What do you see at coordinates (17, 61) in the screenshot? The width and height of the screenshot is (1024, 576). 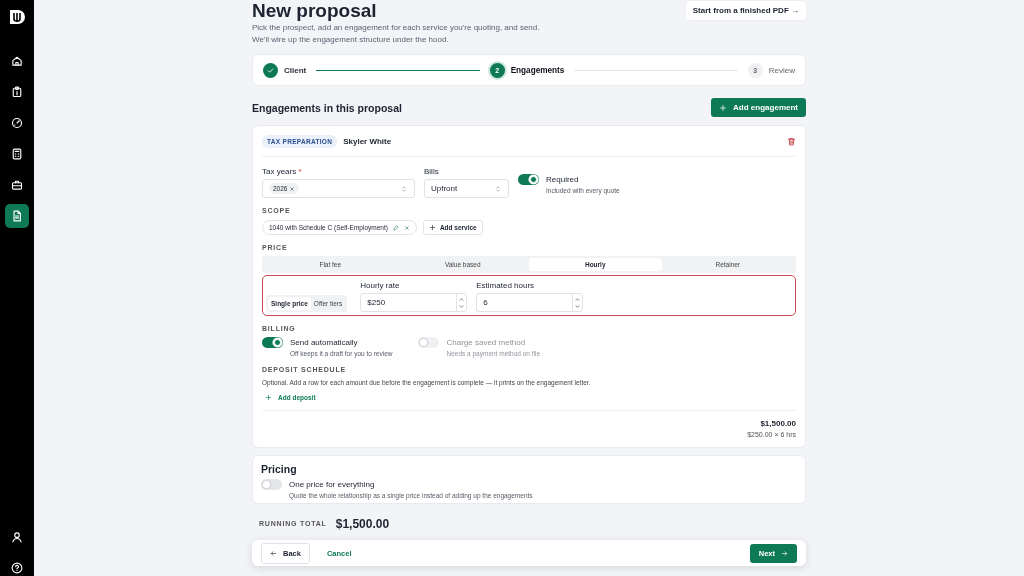 I see `home-icon` at bounding box center [17, 61].